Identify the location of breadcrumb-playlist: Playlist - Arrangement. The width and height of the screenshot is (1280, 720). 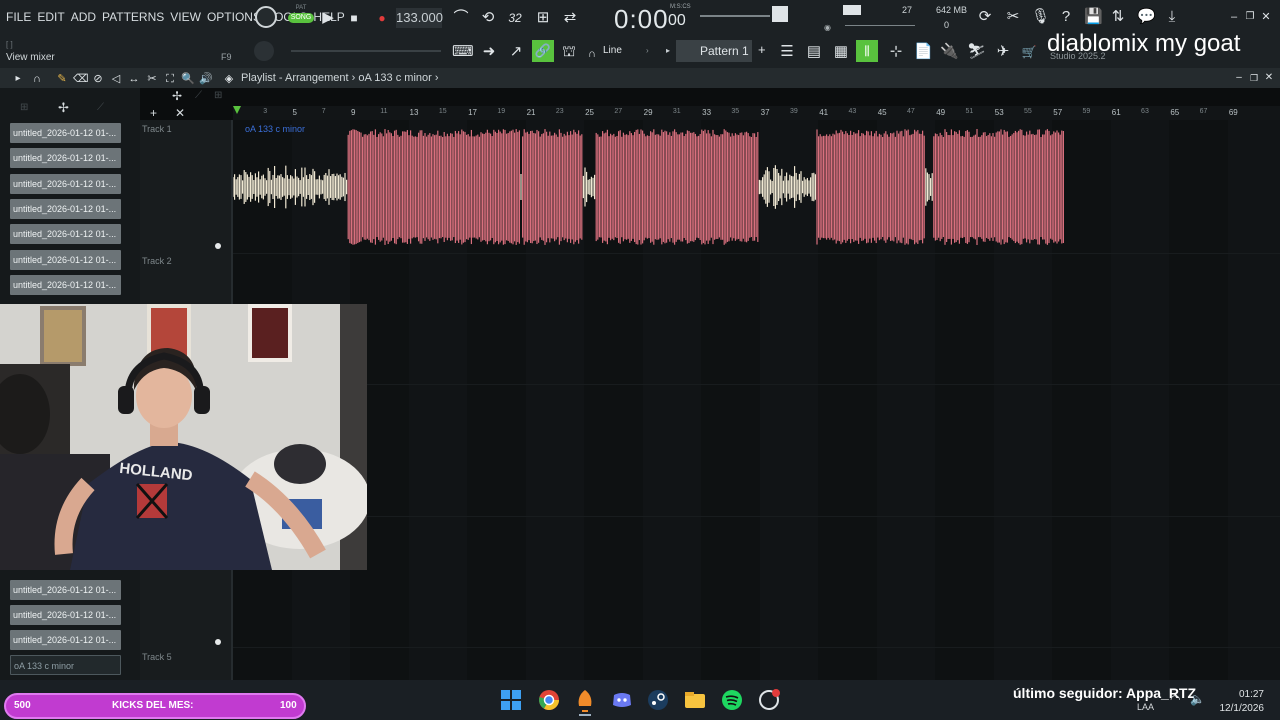
(295, 78).